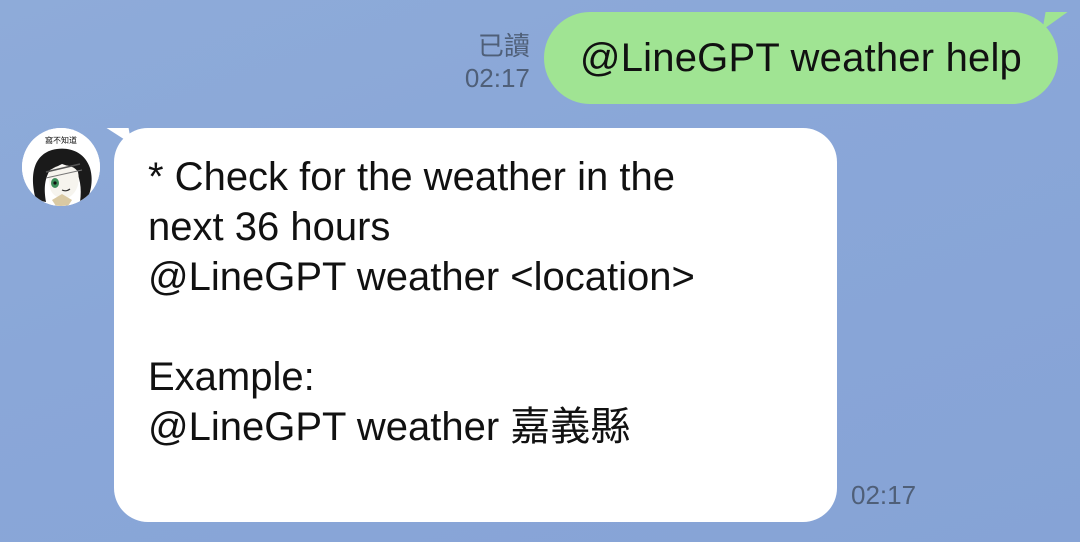  Describe the element at coordinates (61, 140) in the screenshot. I see `avatar-caption: 窩不知道` at that location.